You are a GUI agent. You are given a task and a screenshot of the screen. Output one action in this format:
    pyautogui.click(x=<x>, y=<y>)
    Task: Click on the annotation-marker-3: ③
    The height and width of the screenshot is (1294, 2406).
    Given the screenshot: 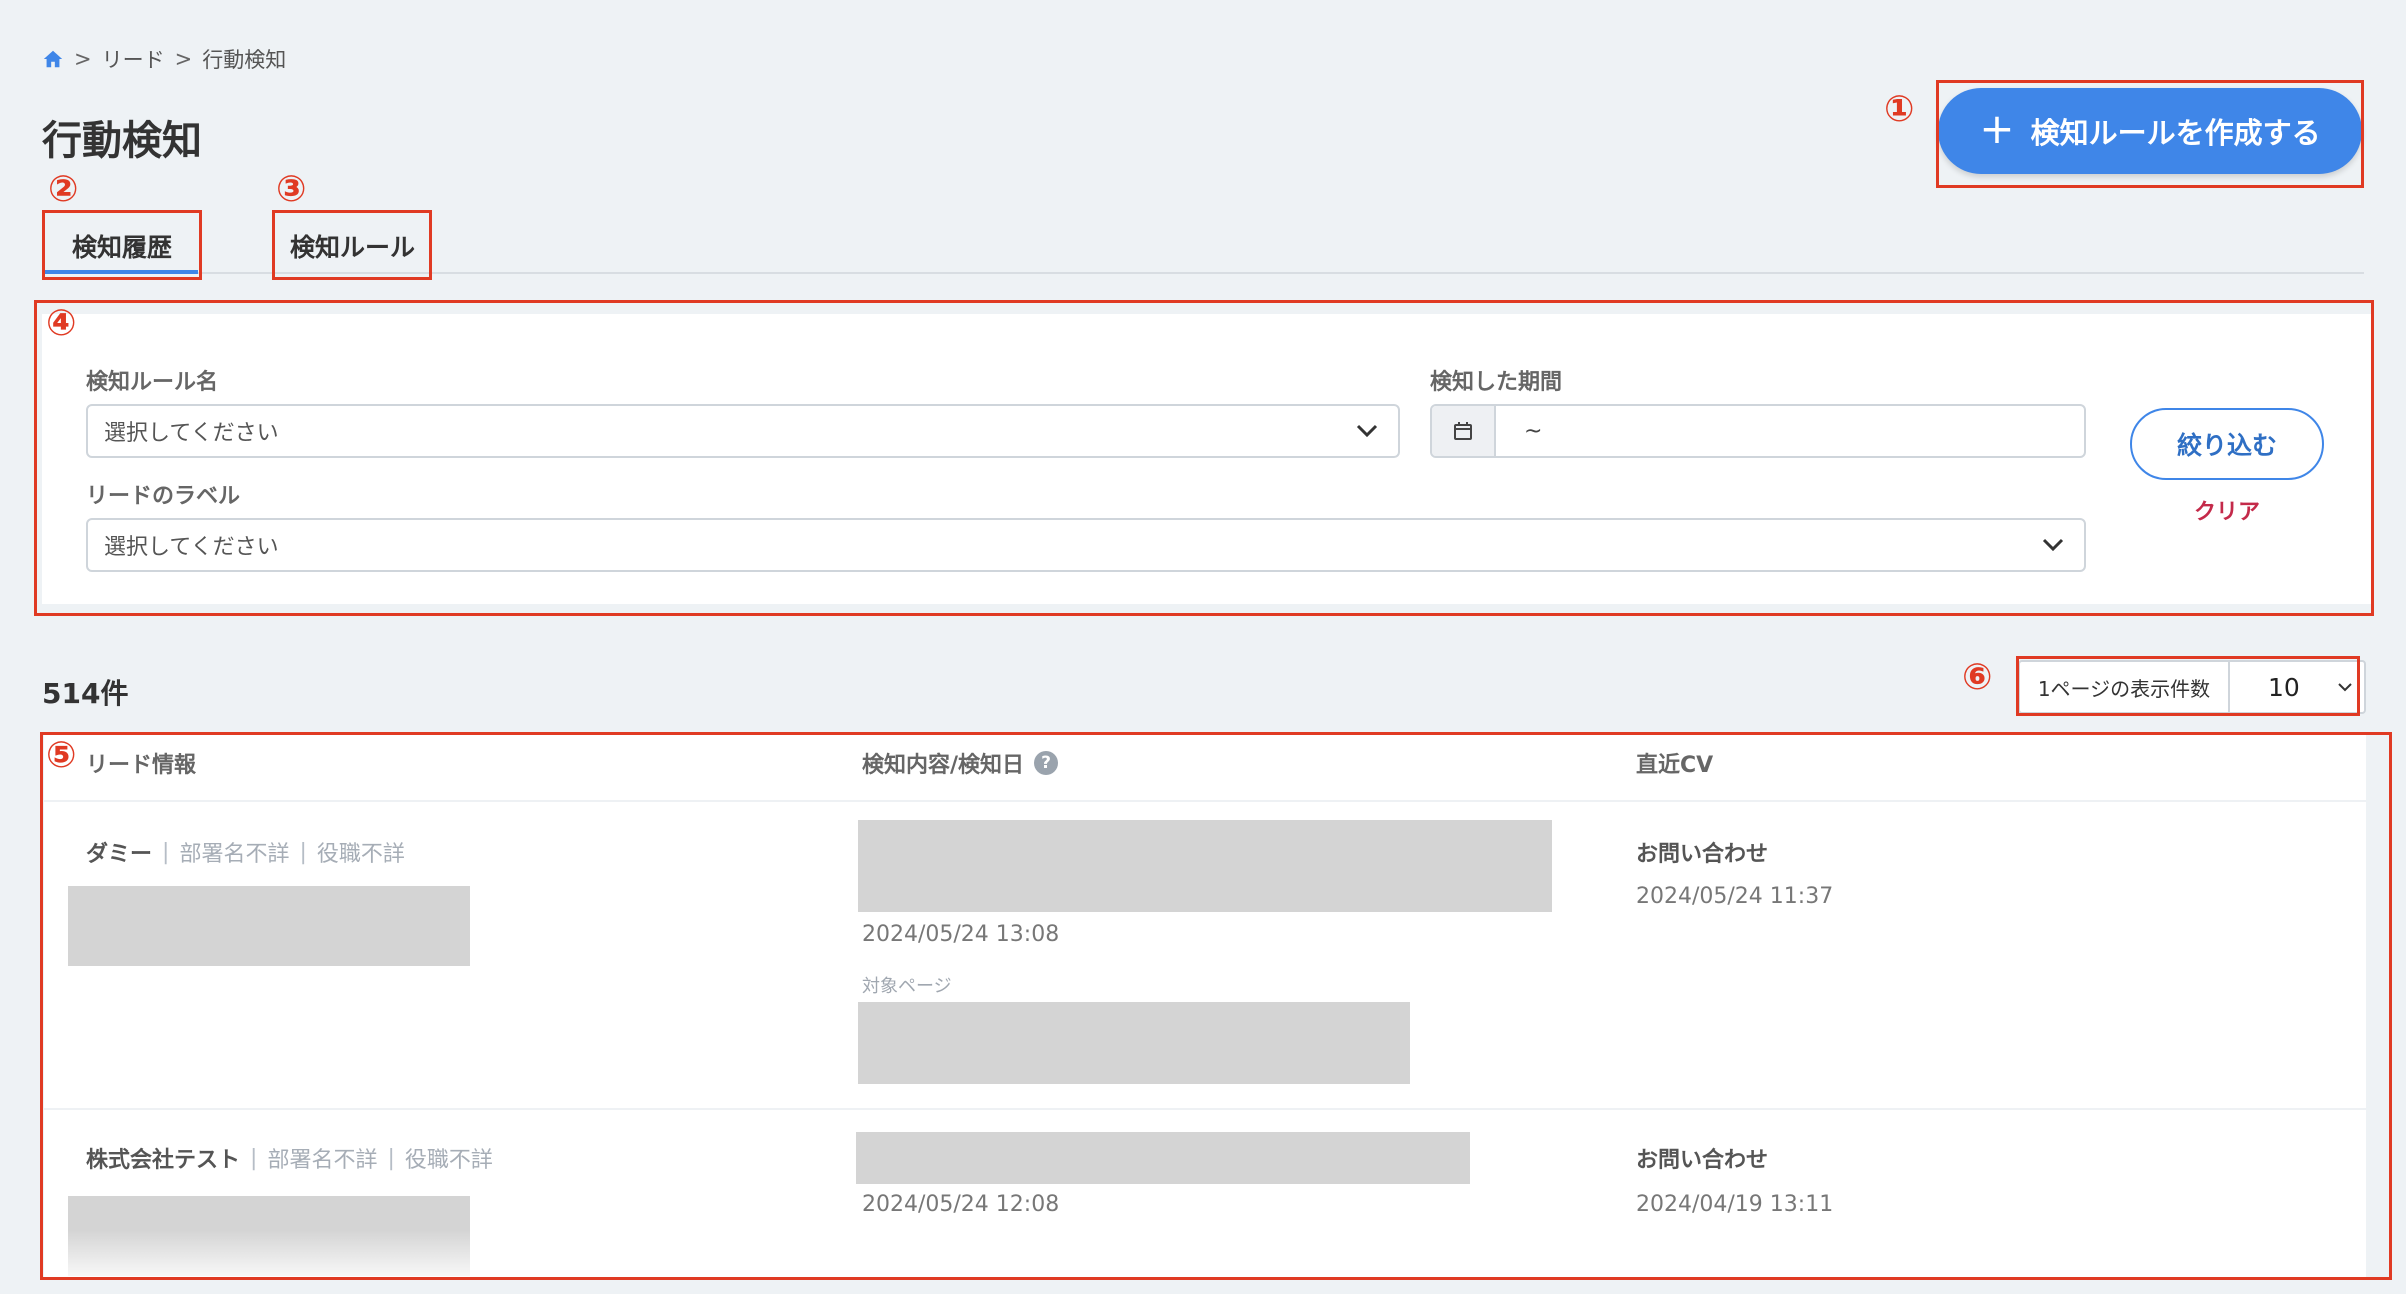 What is the action you would take?
    pyautogui.click(x=291, y=189)
    